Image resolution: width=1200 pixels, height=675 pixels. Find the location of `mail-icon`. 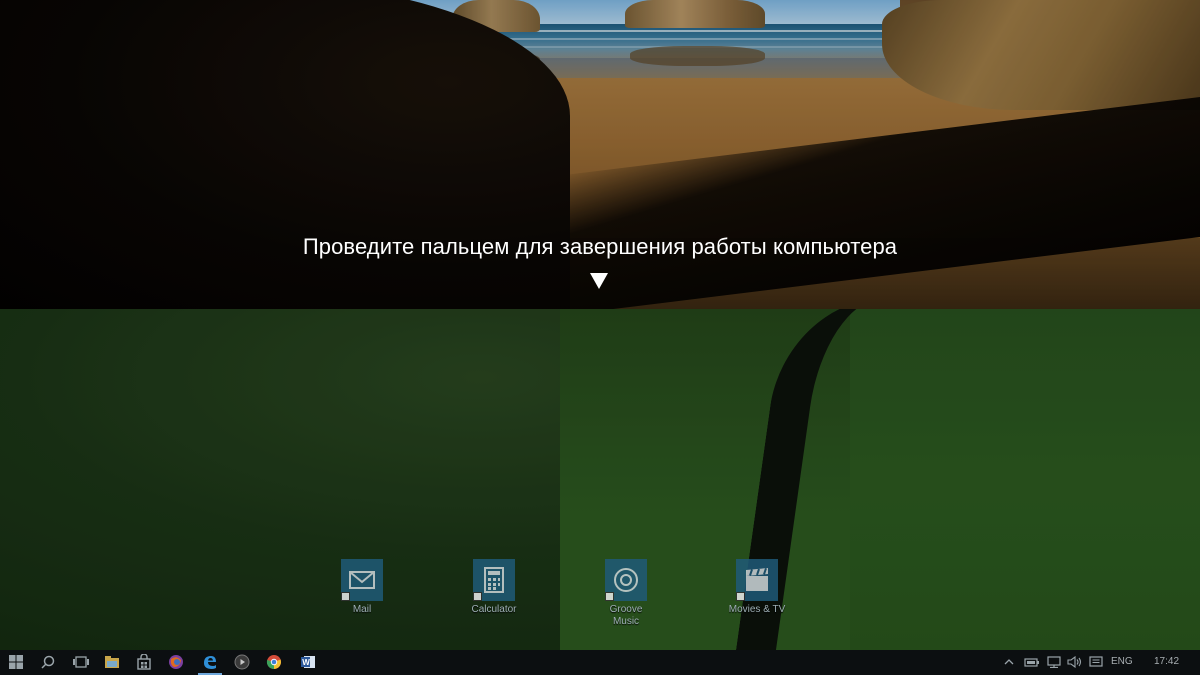

mail-icon is located at coordinates (362, 580).